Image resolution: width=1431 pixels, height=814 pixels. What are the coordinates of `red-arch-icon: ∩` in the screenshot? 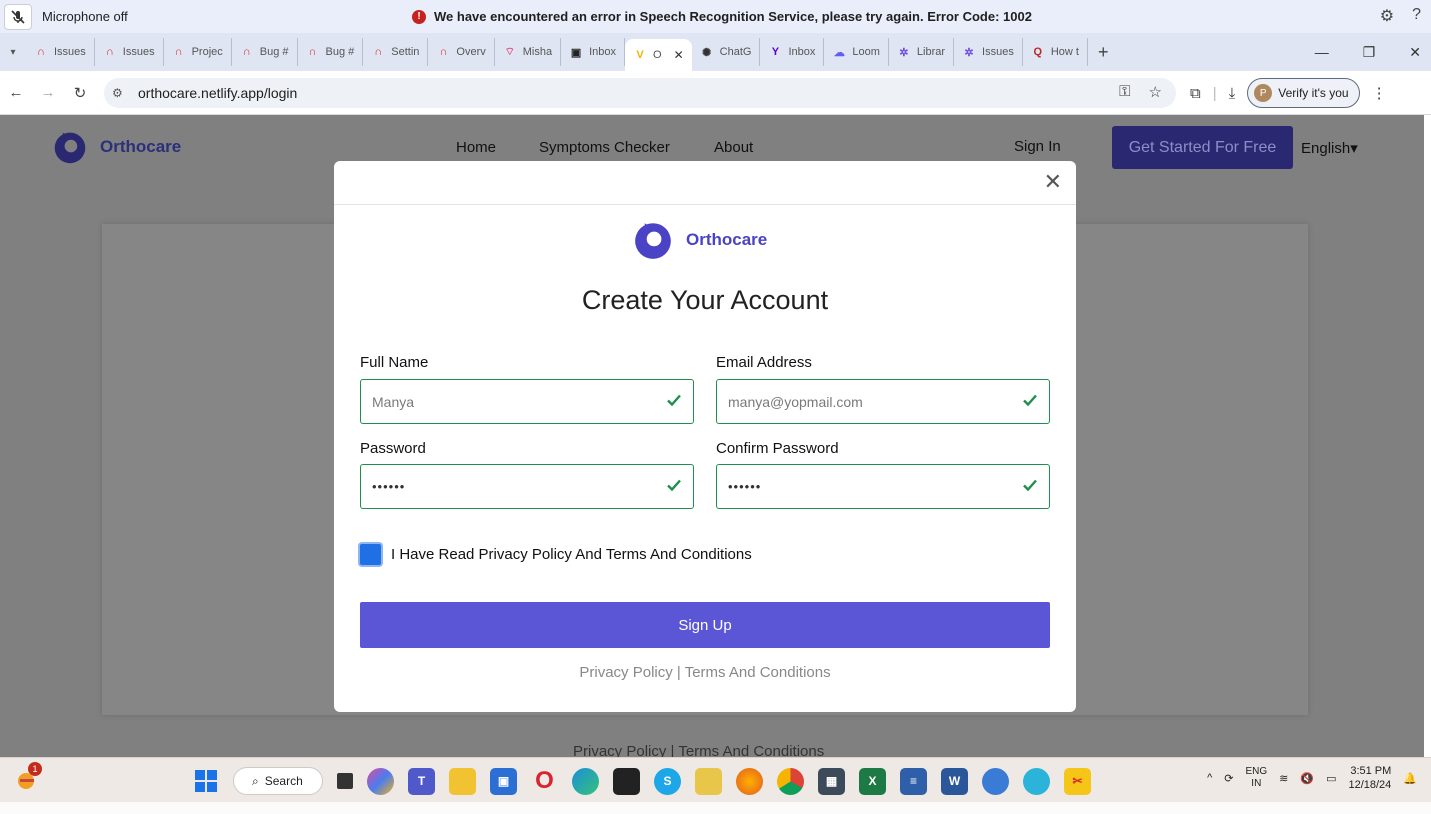 It's located at (178, 52).